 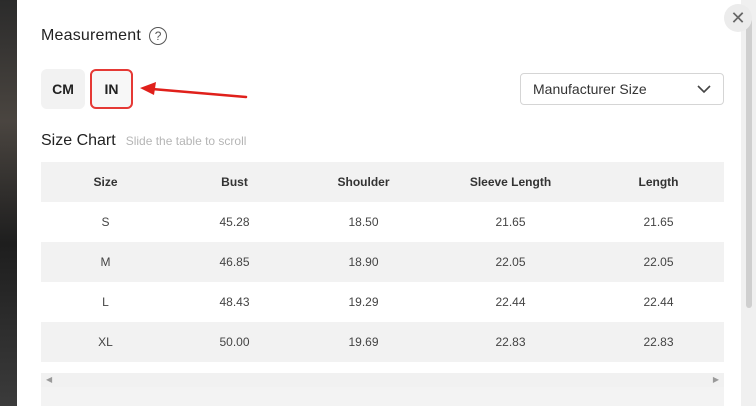 What do you see at coordinates (49, 379) in the screenshot?
I see `scroll-left-icon: ◀` at bounding box center [49, 379].